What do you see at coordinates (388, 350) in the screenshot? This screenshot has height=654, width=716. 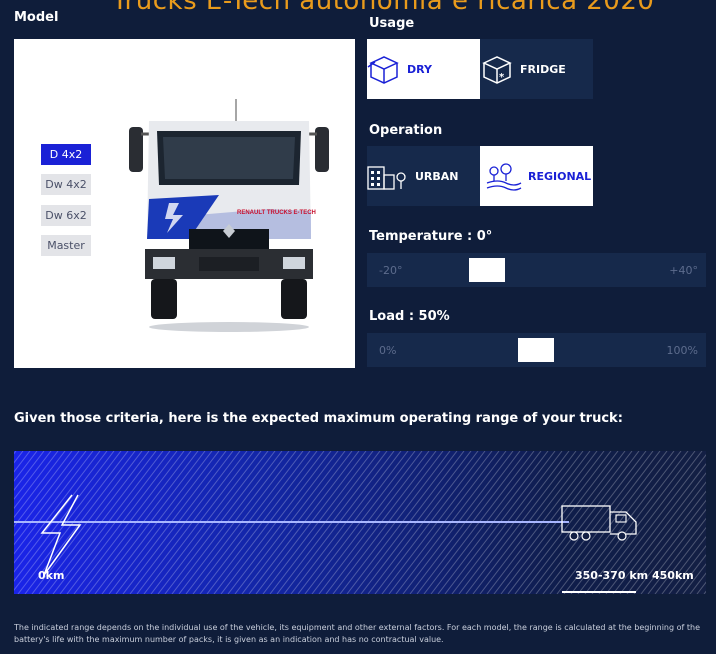 I see `load-min-label: 0%` at bounding box center [388, 350].